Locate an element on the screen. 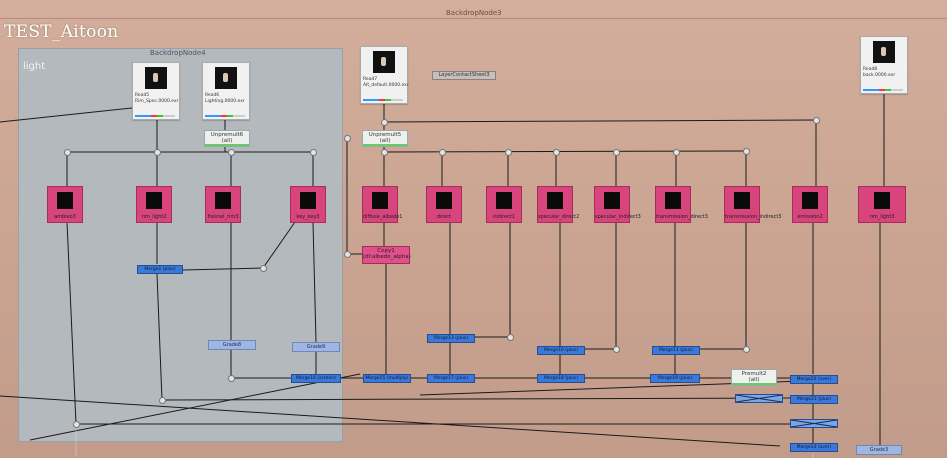  premult-node: Premult2 (all) is located at coordinates (754, 377).